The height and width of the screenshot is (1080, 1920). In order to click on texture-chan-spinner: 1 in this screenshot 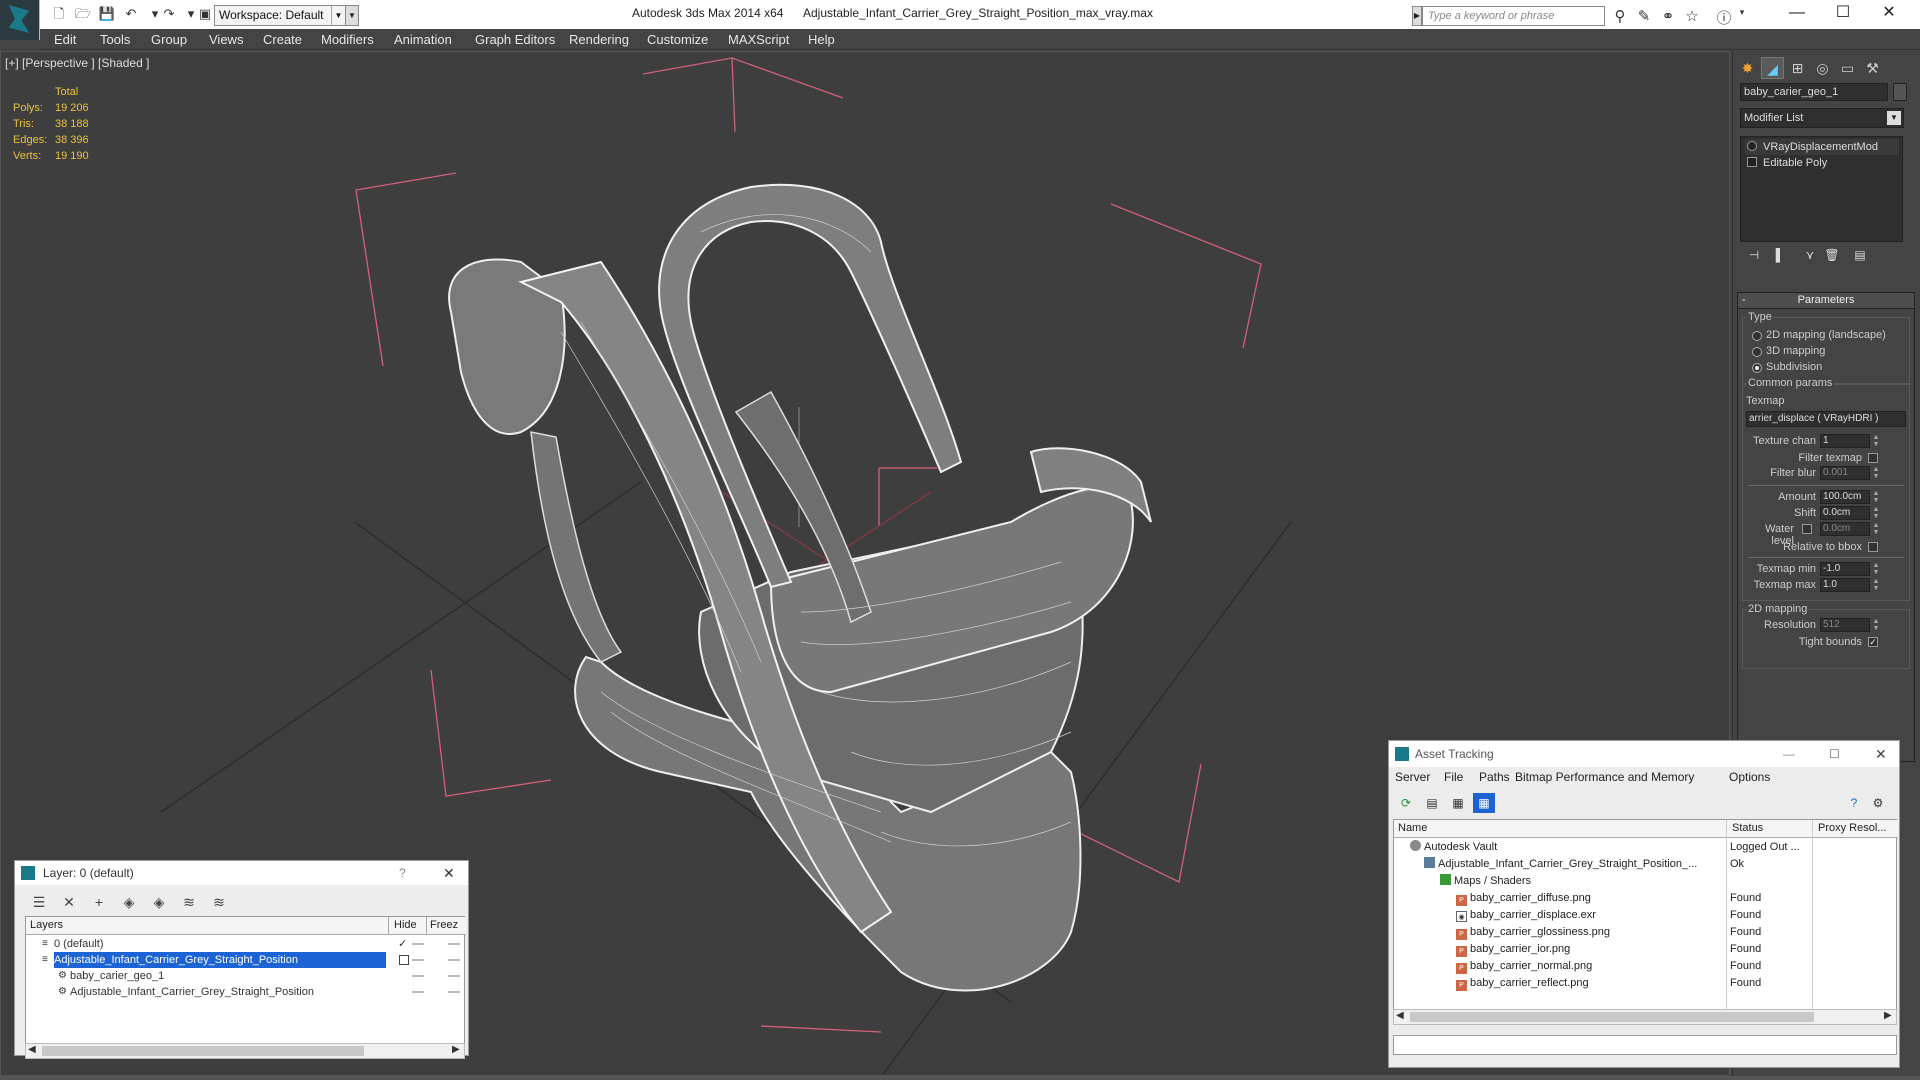, I will do `click(1845, 441)`.